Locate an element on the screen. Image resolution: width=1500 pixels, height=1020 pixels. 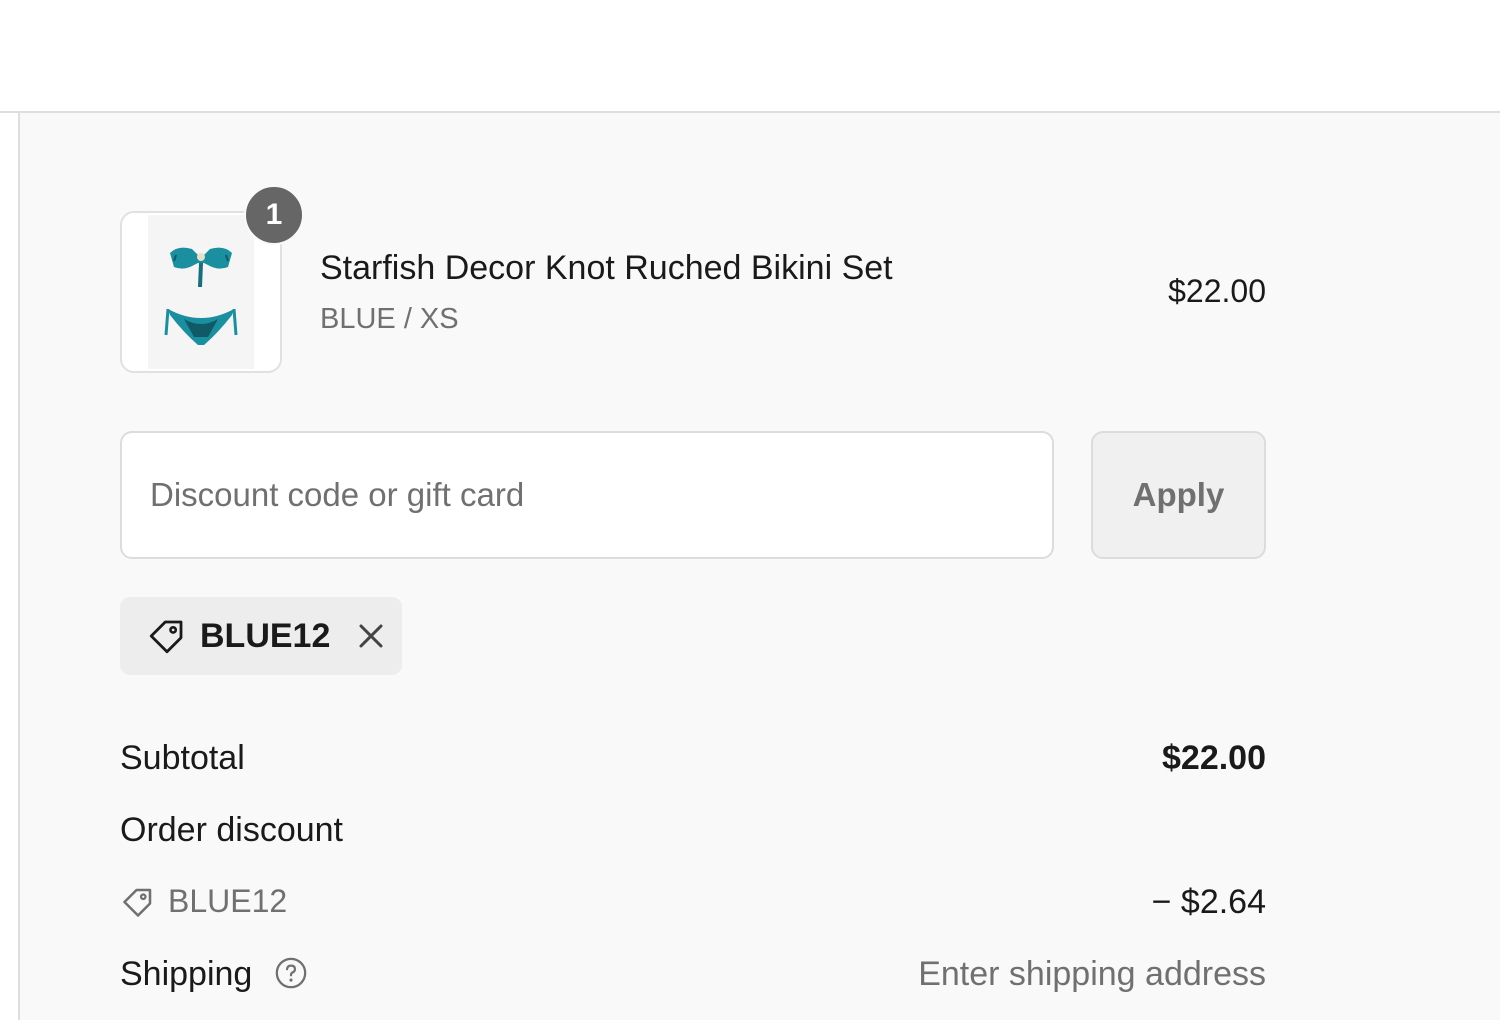
header-bar is located at coordinates (750, 56).